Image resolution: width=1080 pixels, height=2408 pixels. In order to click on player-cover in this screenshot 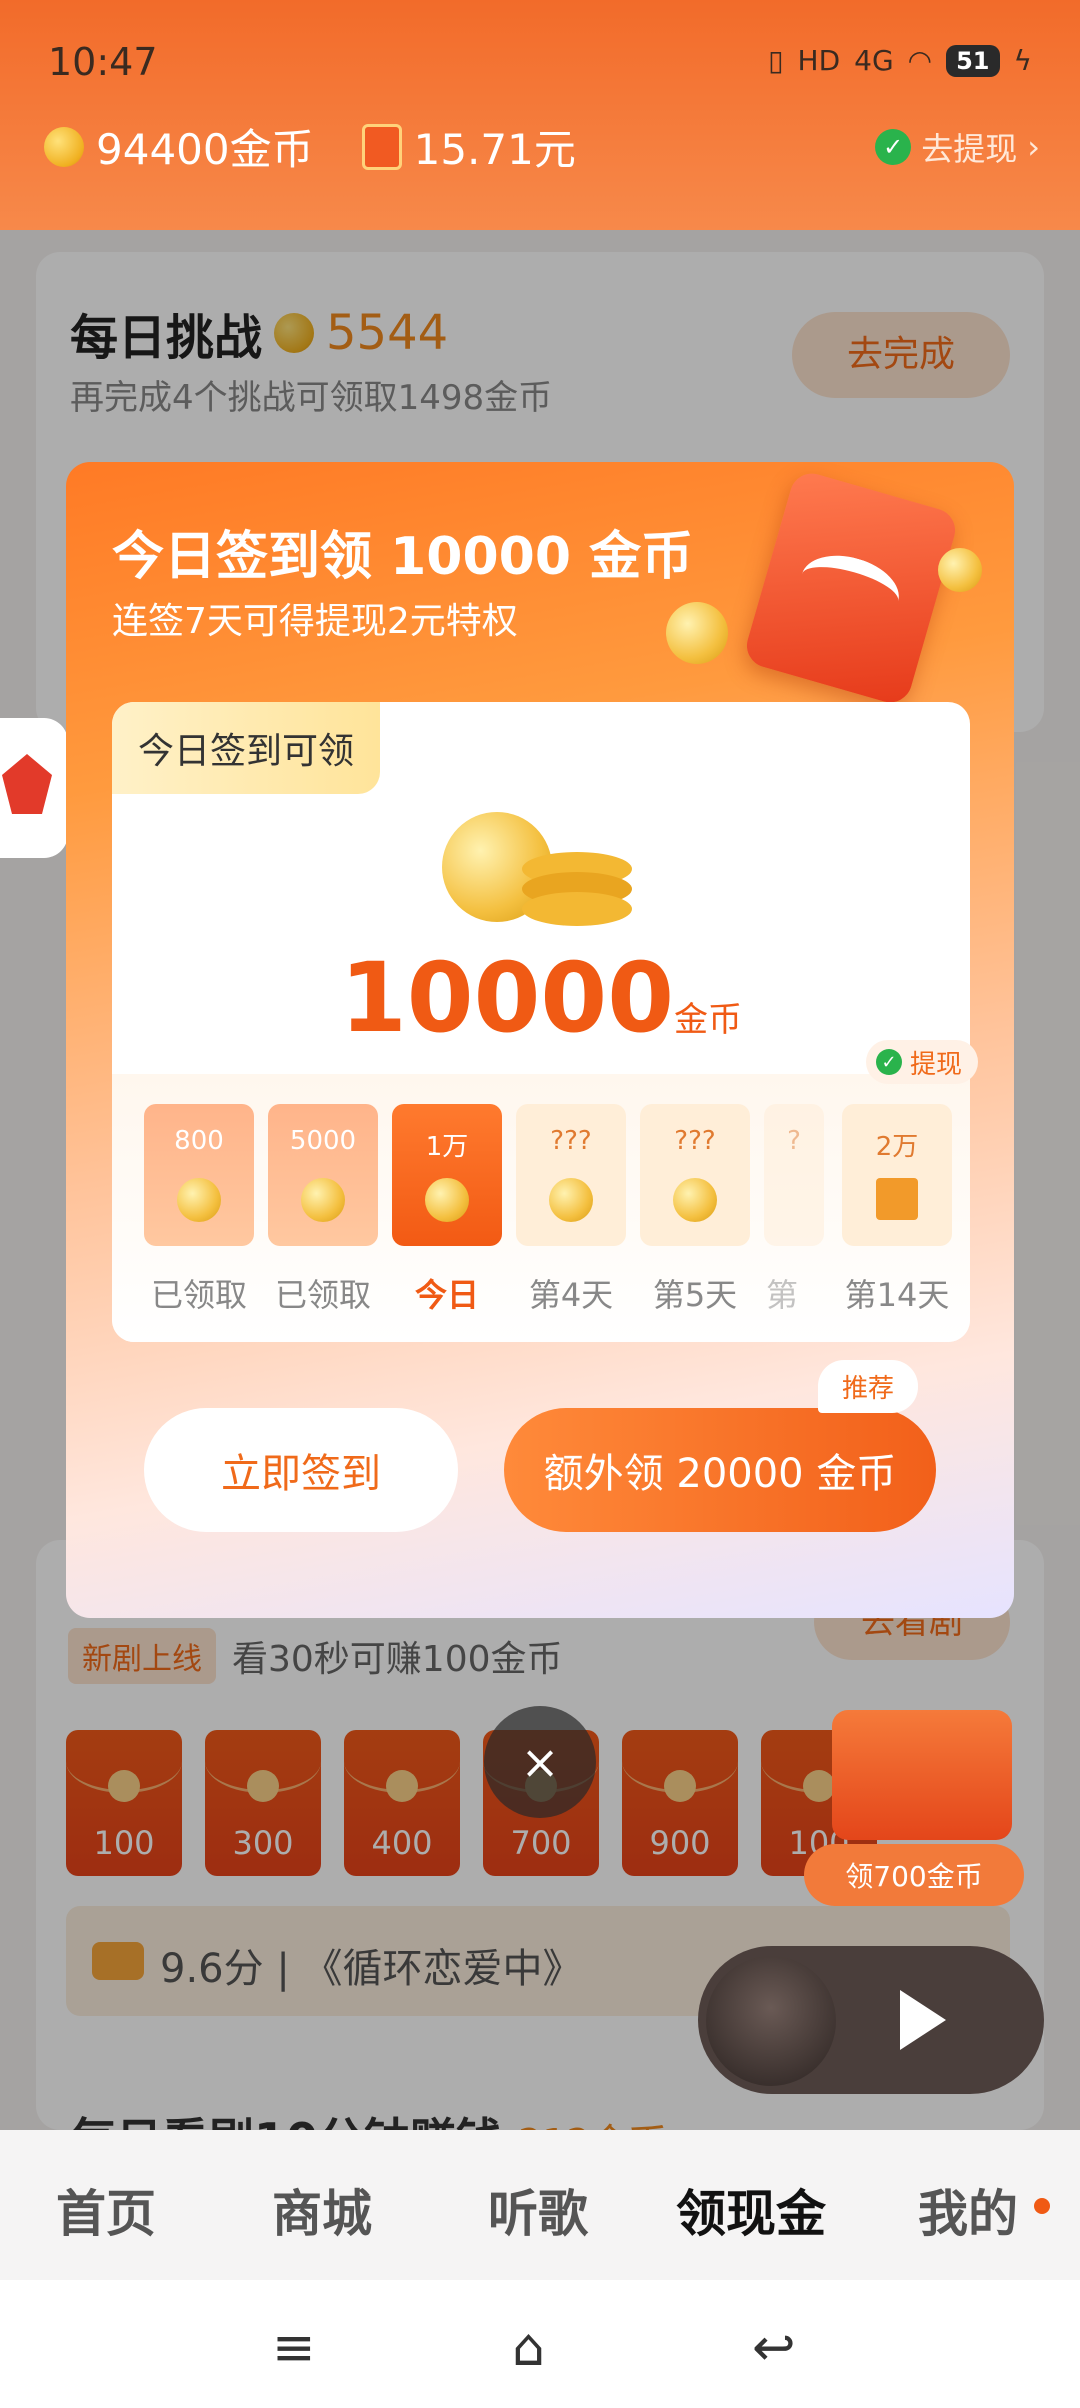, I will do `click(771, 2021)`.